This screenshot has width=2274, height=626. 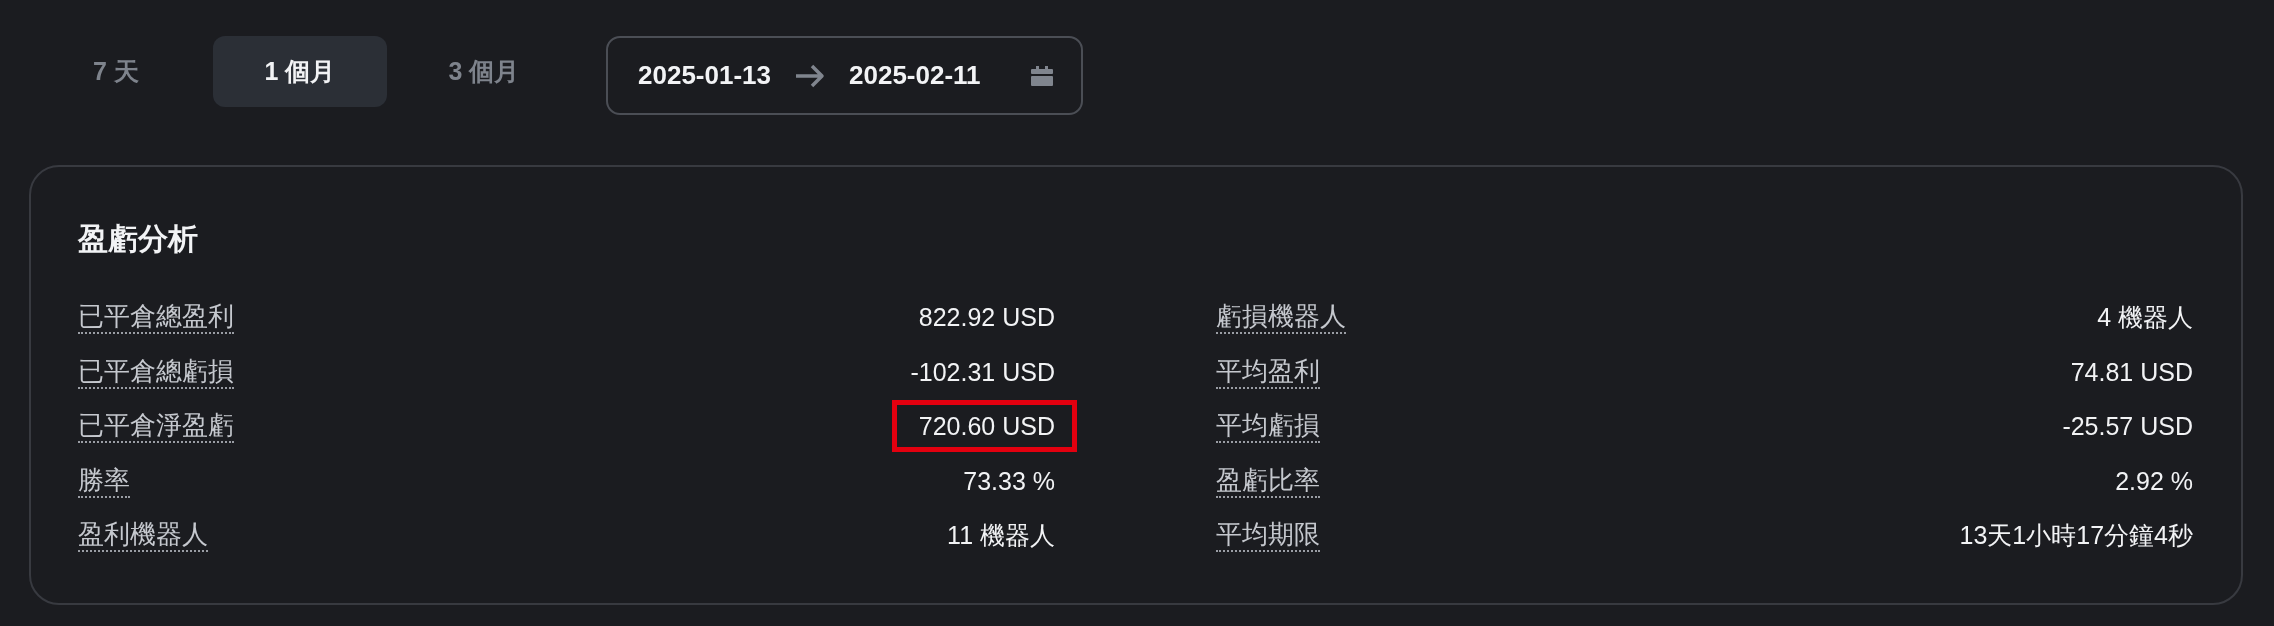 What do you see at coordinates (156, 317) in the screenshot?
I see `stat-label: 已平倉總盈利` at bounding box center [156, 317].